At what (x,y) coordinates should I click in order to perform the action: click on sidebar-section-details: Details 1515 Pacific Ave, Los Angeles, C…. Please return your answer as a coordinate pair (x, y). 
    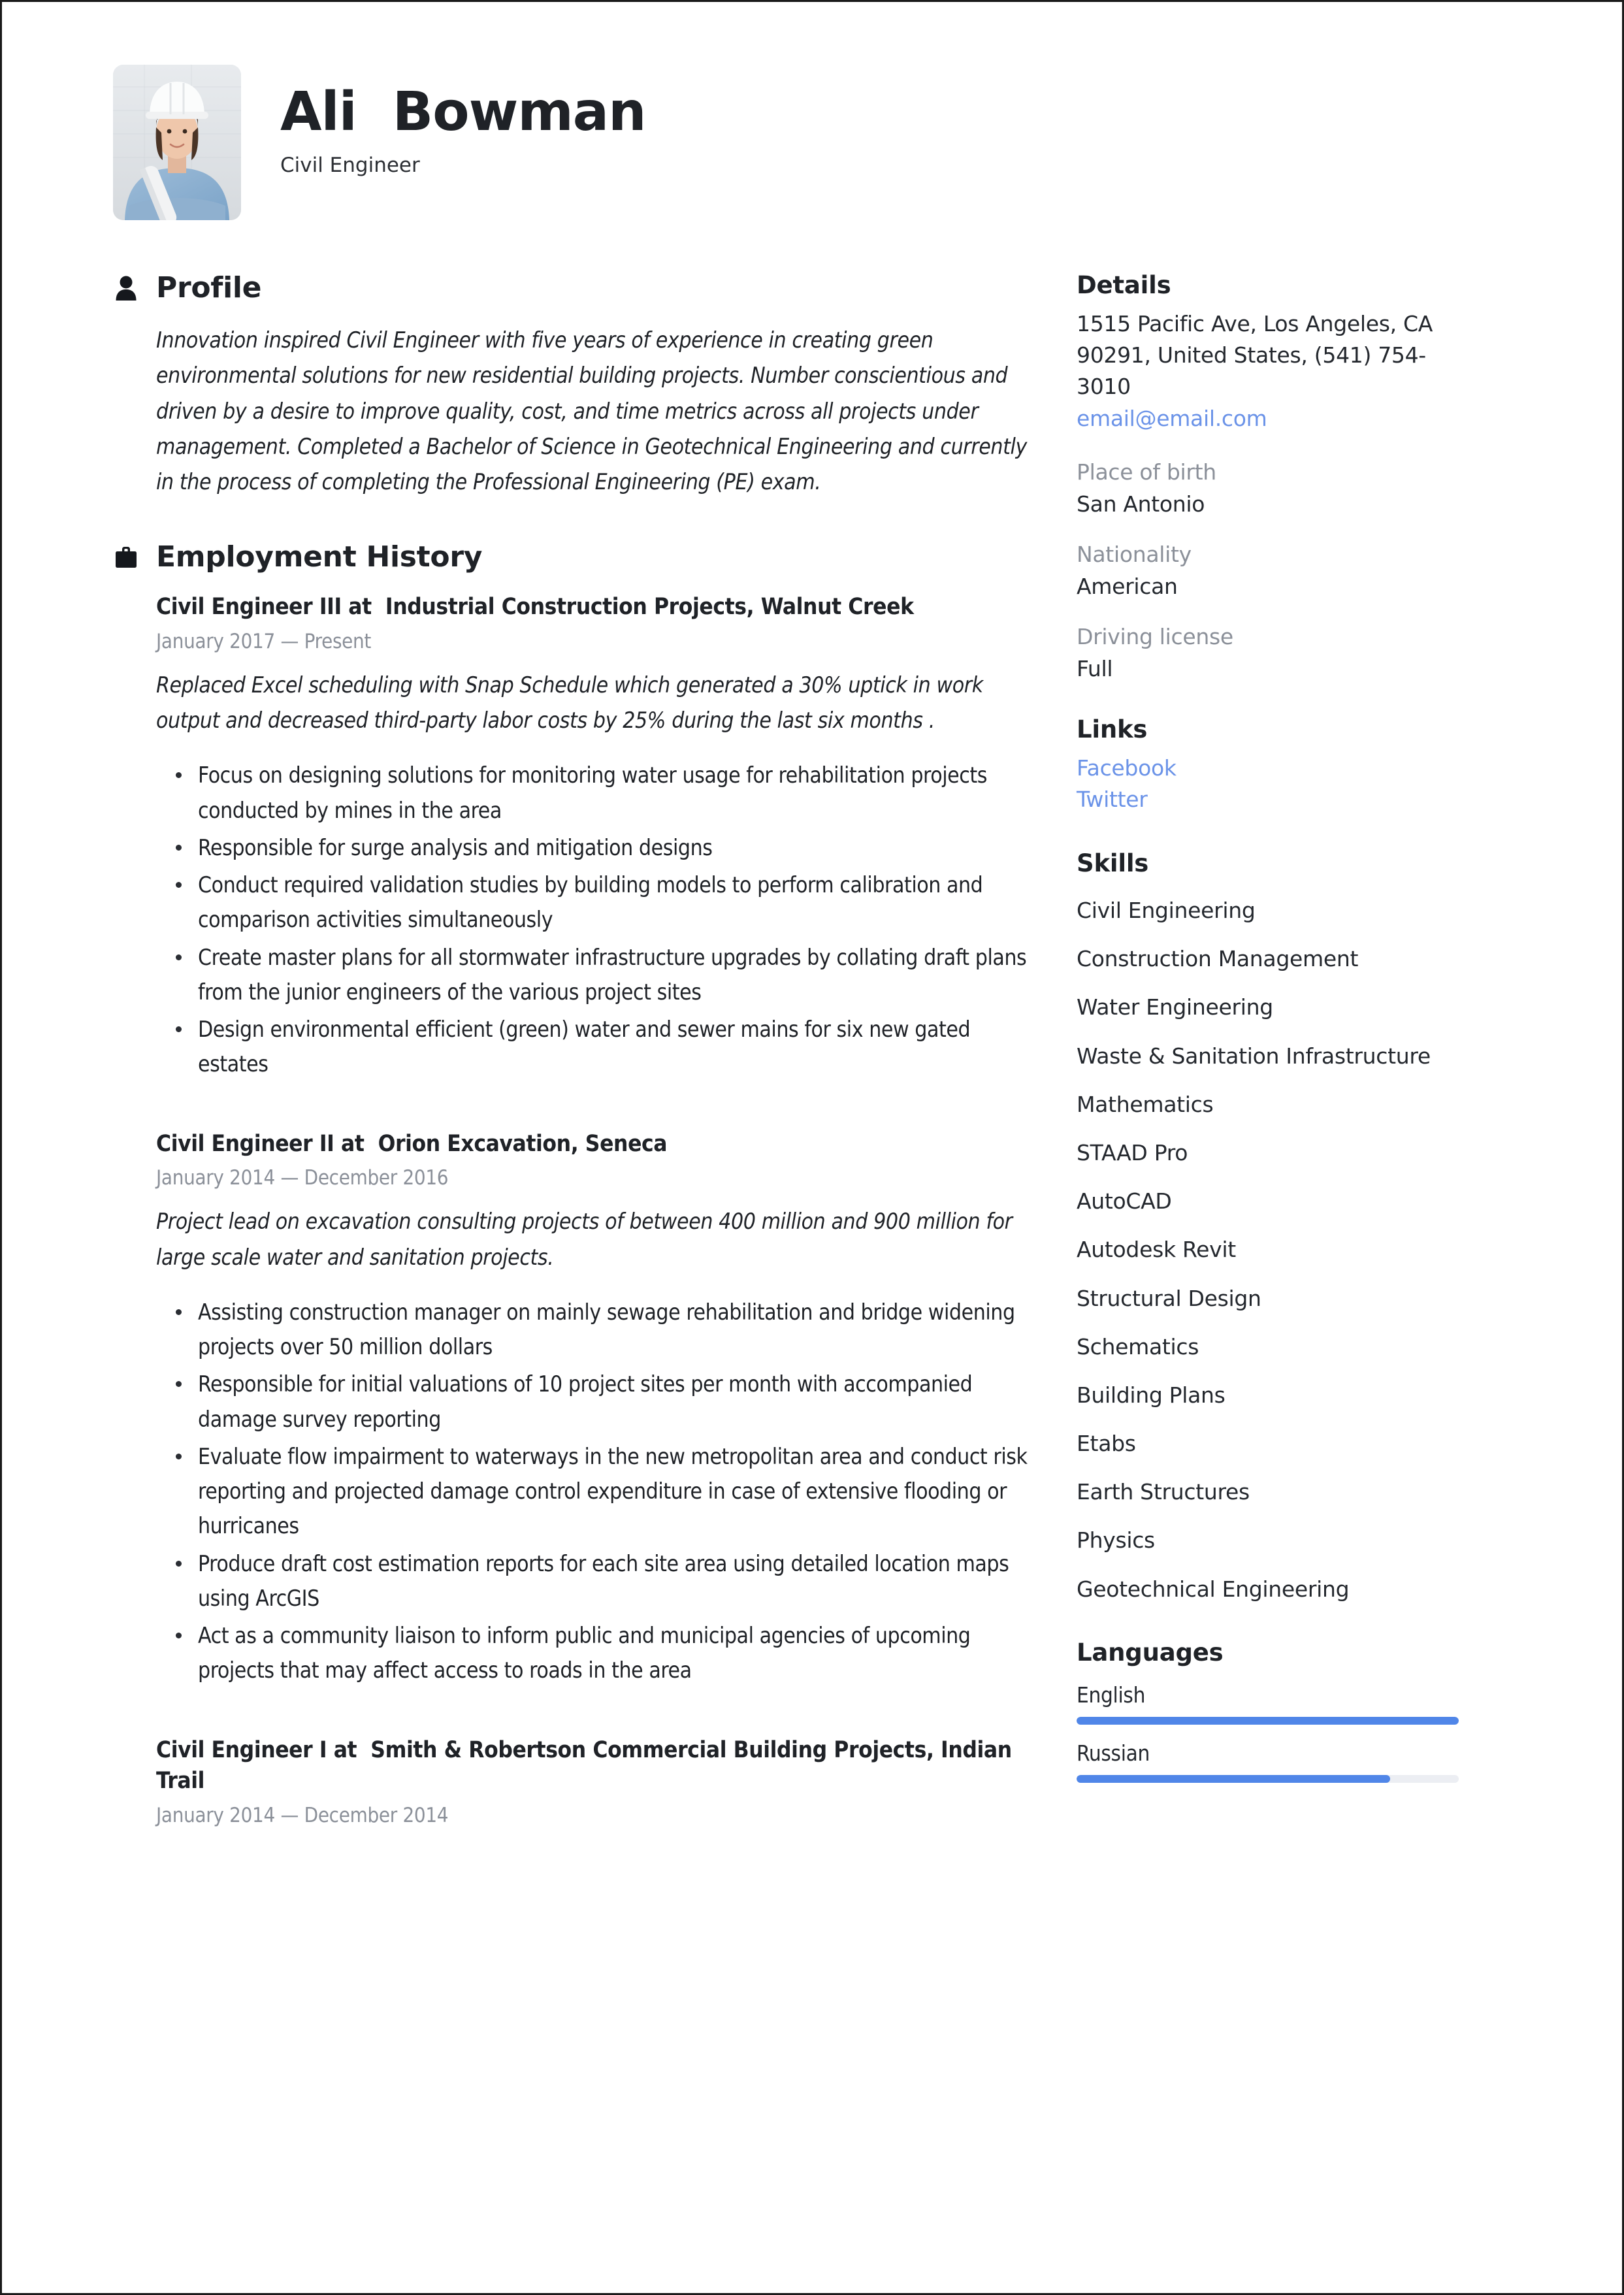
    Looking at the image, I should click on (1266, 476).